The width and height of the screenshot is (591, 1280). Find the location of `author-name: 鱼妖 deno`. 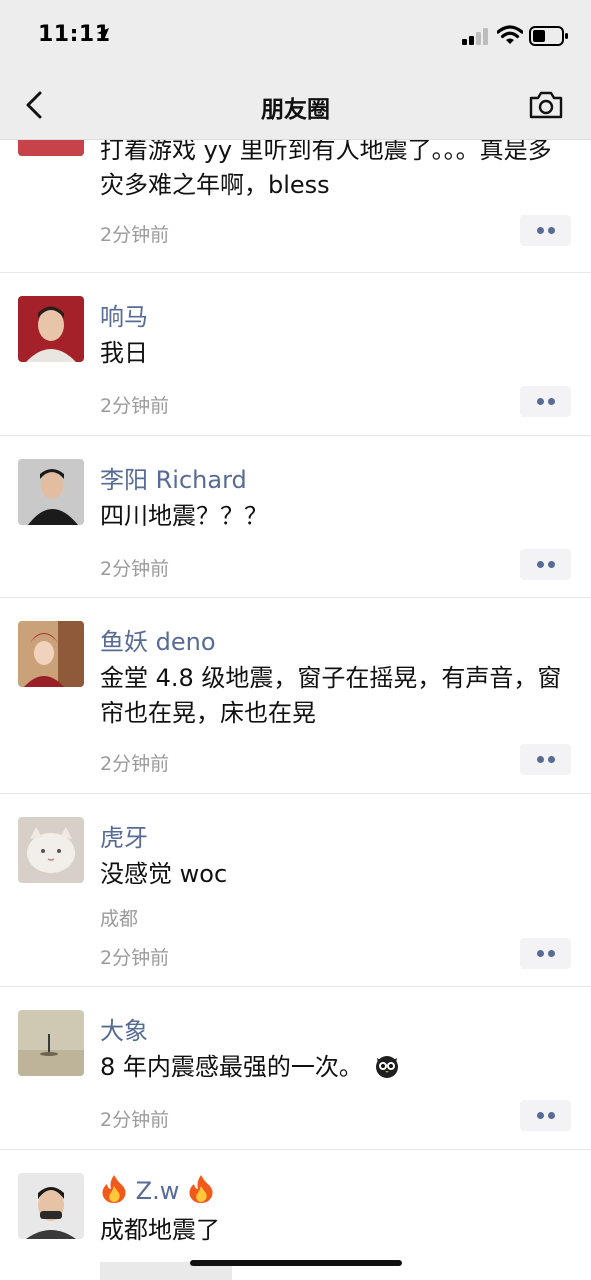

author-name: 鱼妖 deno is located at coordinates (158, 639).